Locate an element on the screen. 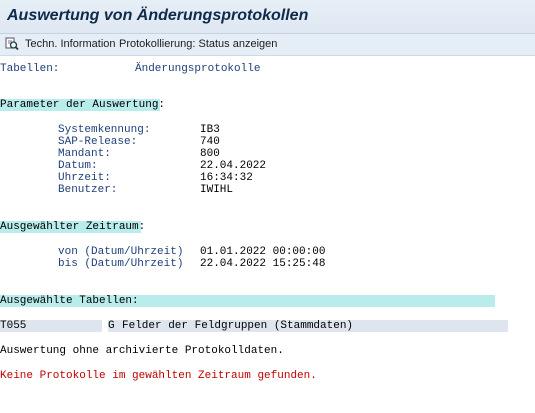 The height and width of the screenshot is (413, 535). param-value-sap-release: 740 is located at coordinates (210, 142).